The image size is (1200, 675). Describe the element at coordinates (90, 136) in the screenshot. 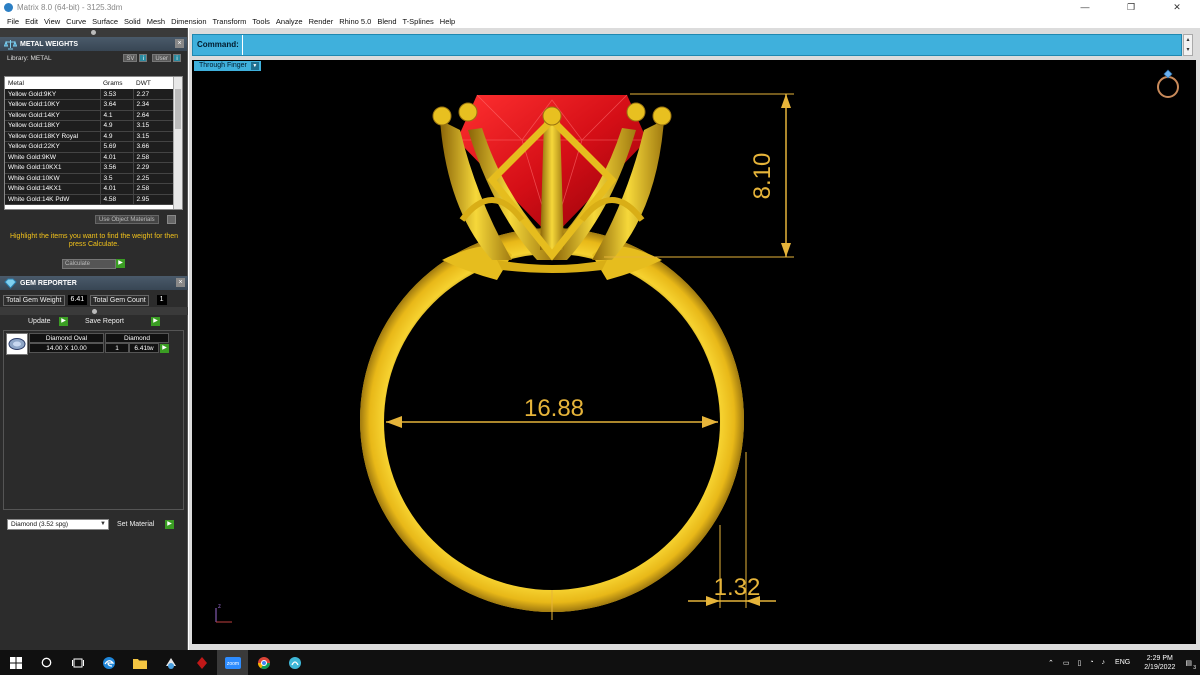

I see `table-row: Yellow Gold:18KY Royal 4.9 3.15` at that location.